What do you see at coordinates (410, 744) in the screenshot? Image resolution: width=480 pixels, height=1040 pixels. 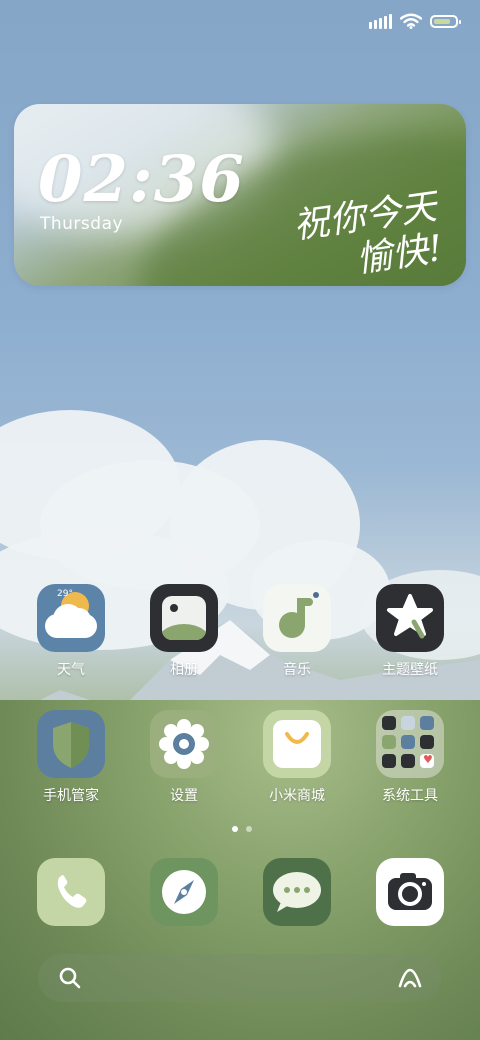 I see `system-tools-folder-icon: ♥` at bounding box center [410, 744].